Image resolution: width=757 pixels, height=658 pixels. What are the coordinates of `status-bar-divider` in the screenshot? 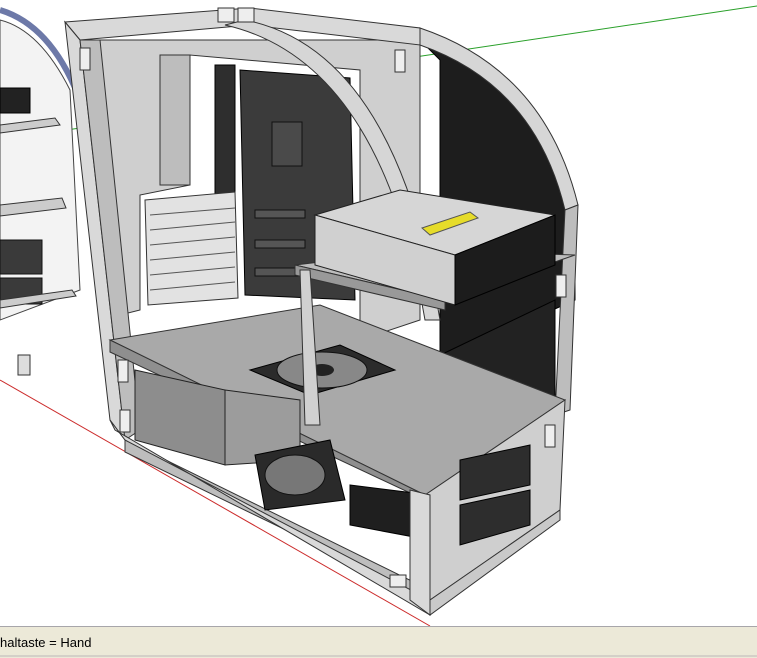 It's located at (378, 656).